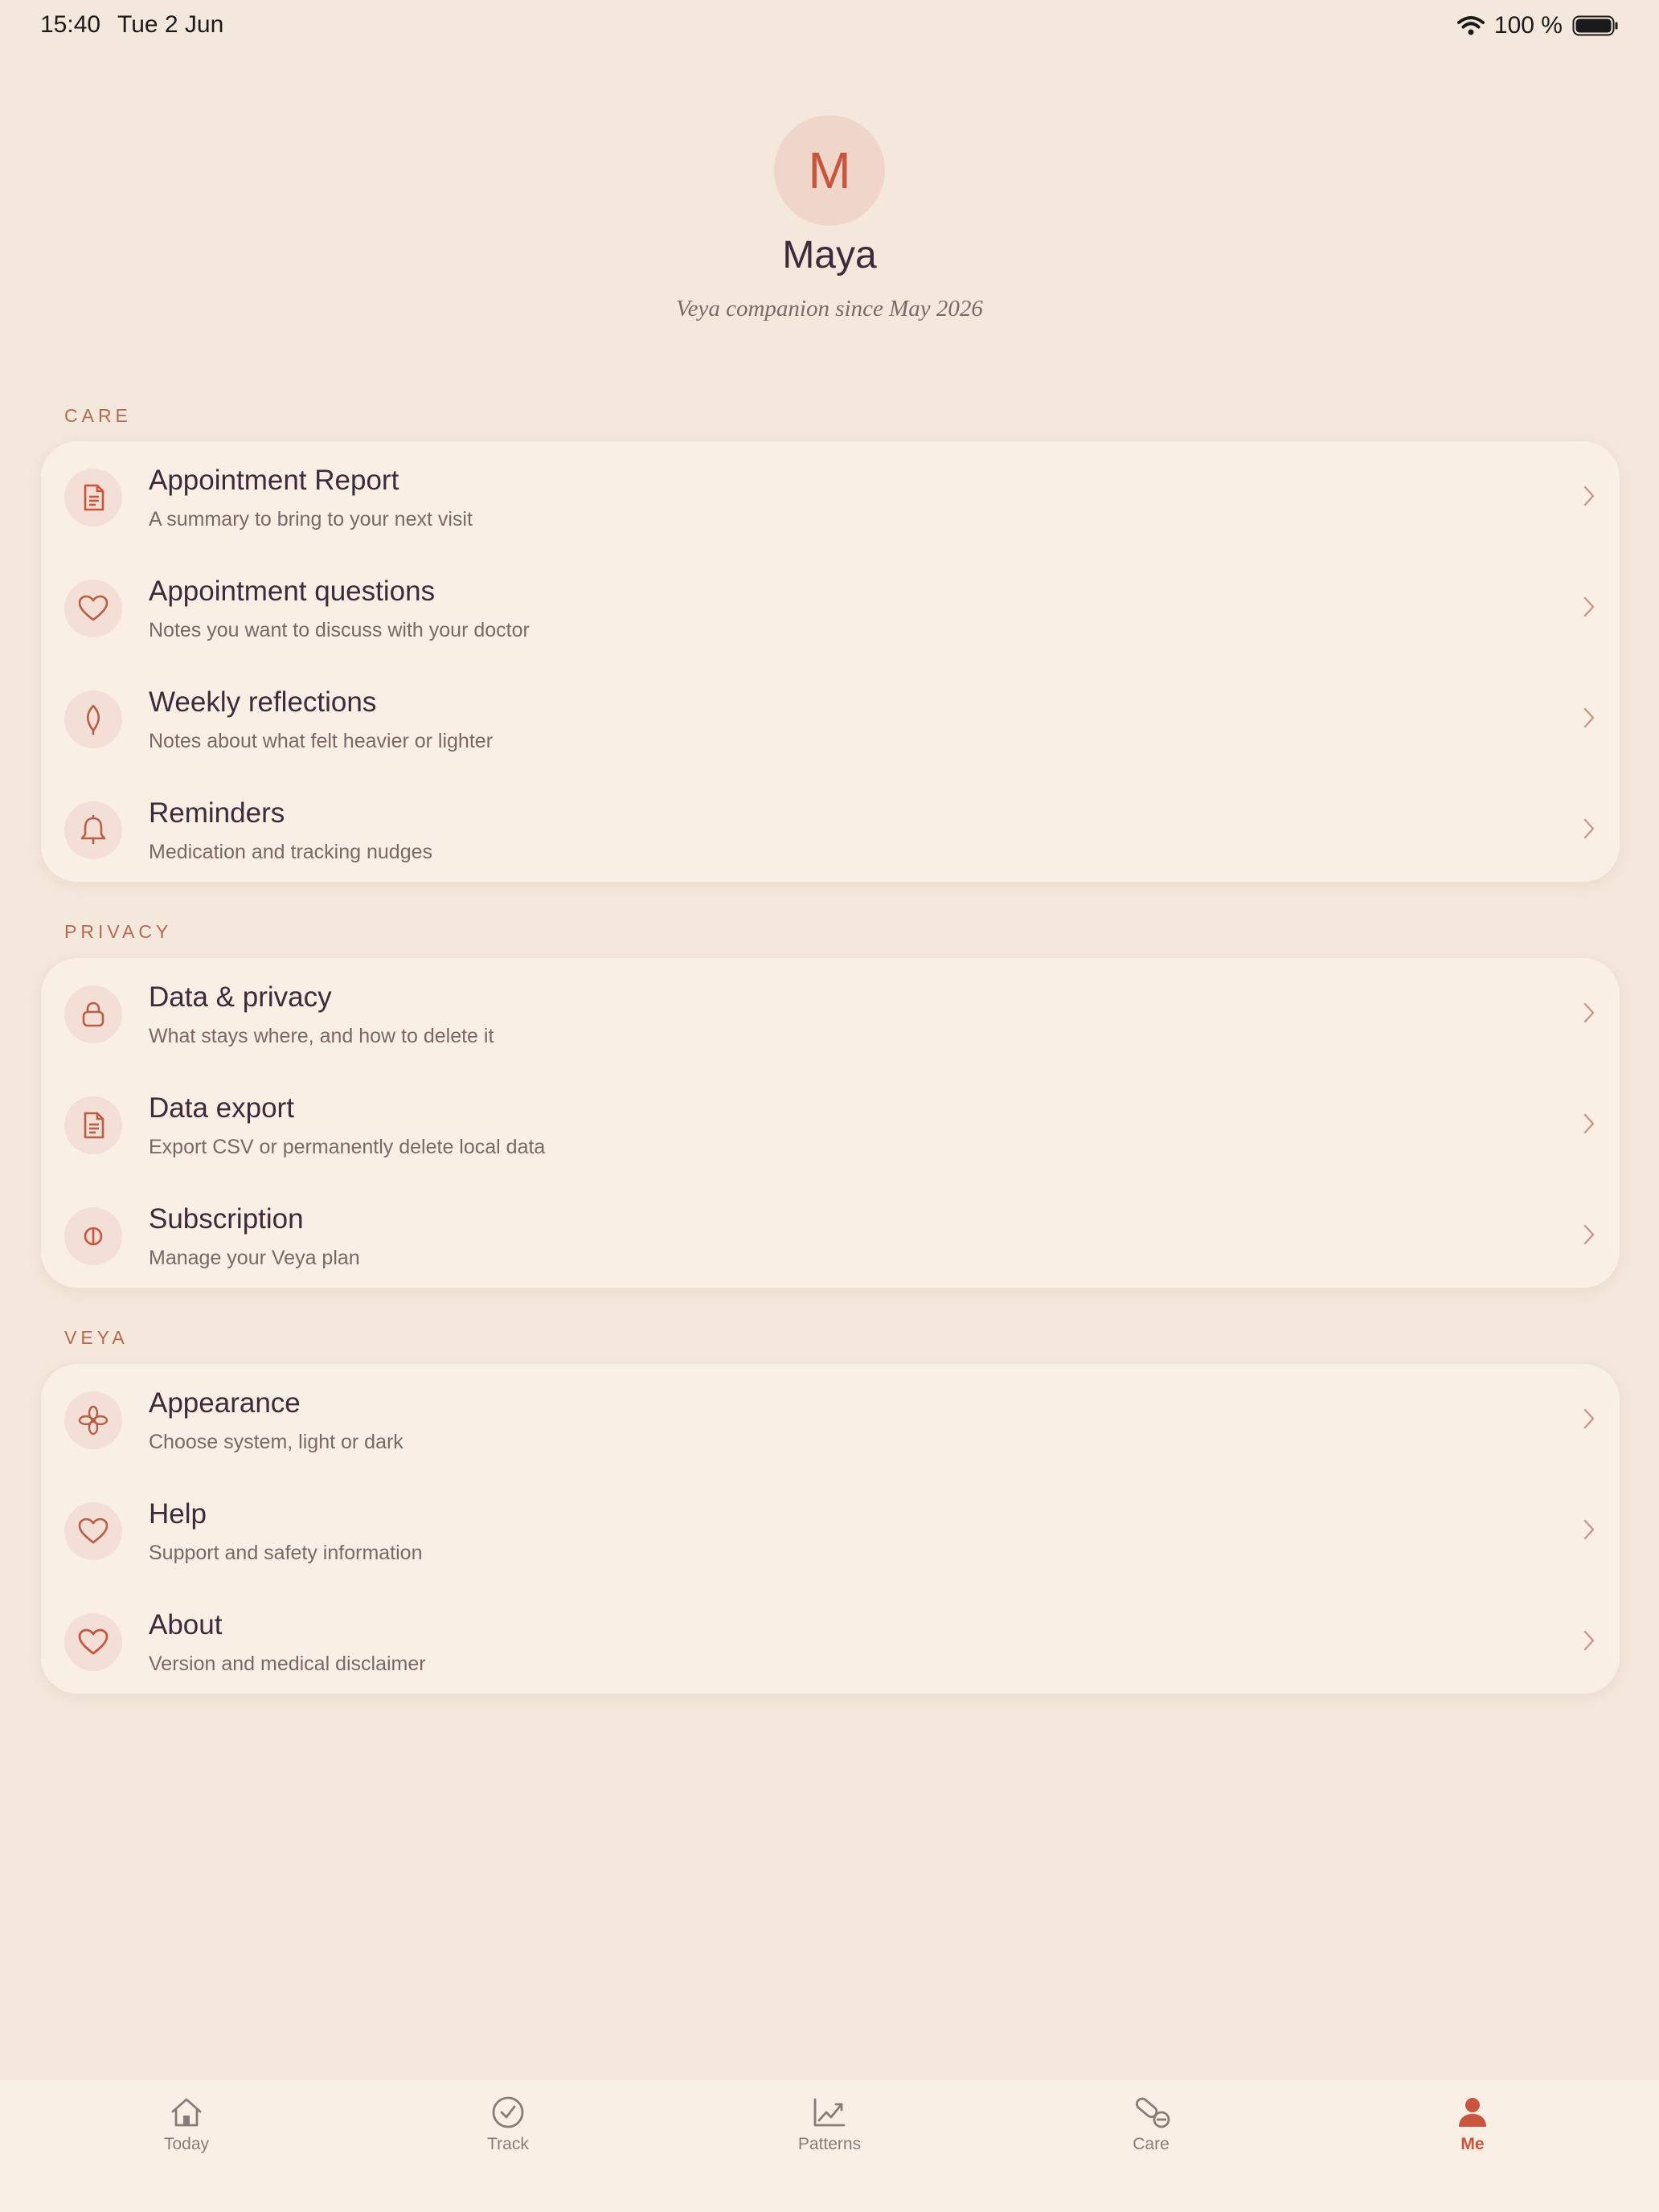  What do you see at coordinates (93, 719) in the screenshot?
I see `leaf-icon` at bounding box center [93, 719].